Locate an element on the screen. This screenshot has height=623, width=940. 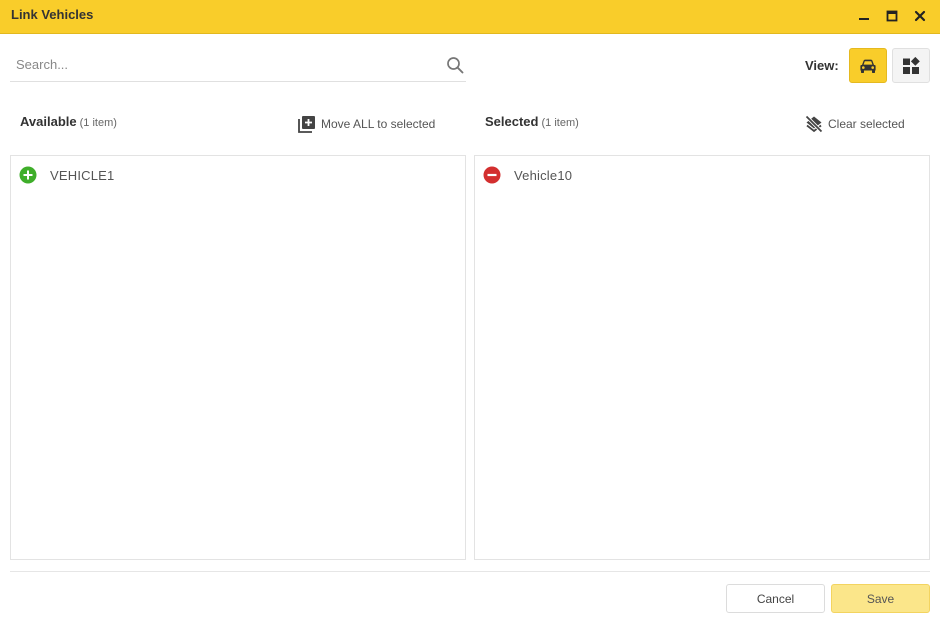
maximize-button is located at coordinates (892, 16).